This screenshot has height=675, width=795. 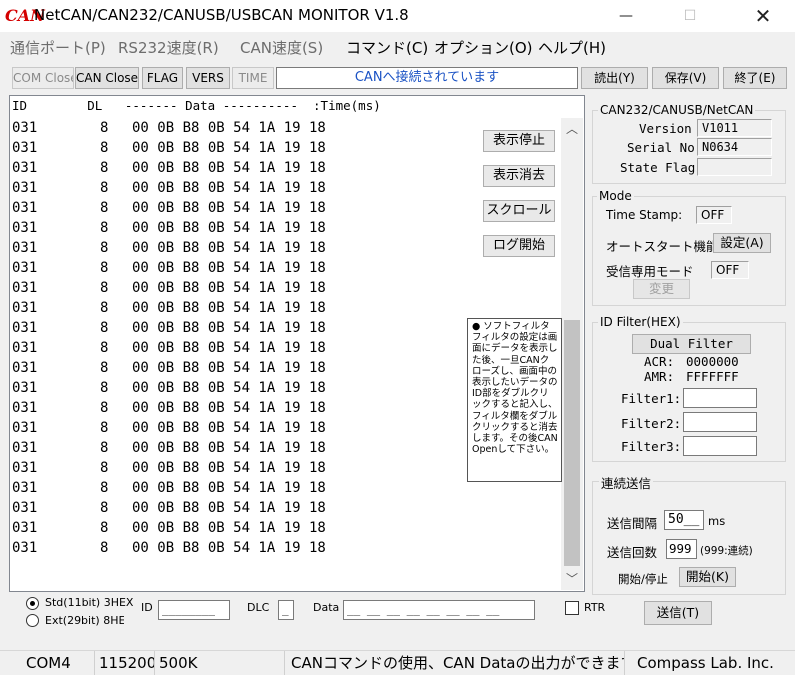 I want to click on rtr-label: RTR, so click(x=595, y=607).